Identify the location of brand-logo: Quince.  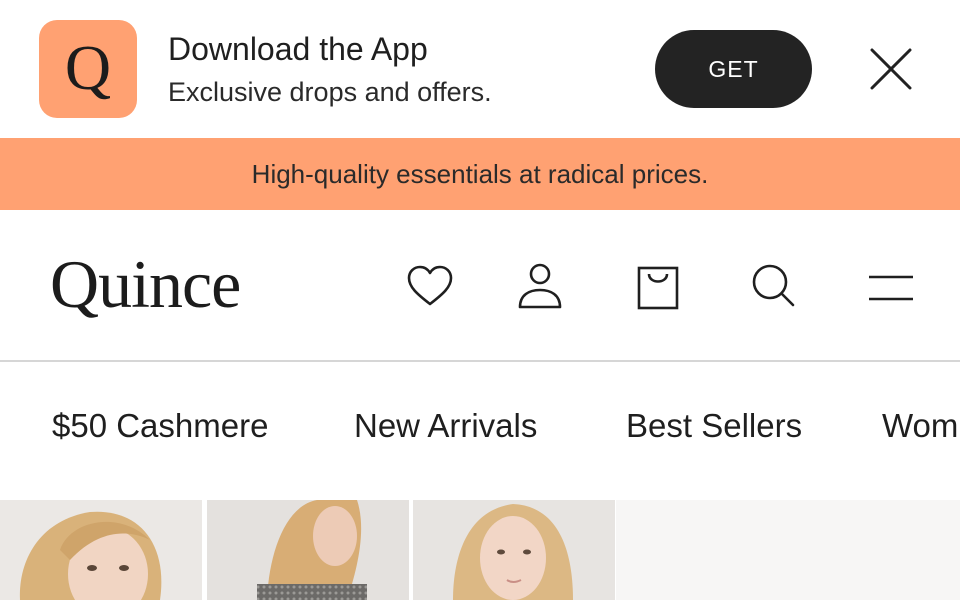
(145, 284).